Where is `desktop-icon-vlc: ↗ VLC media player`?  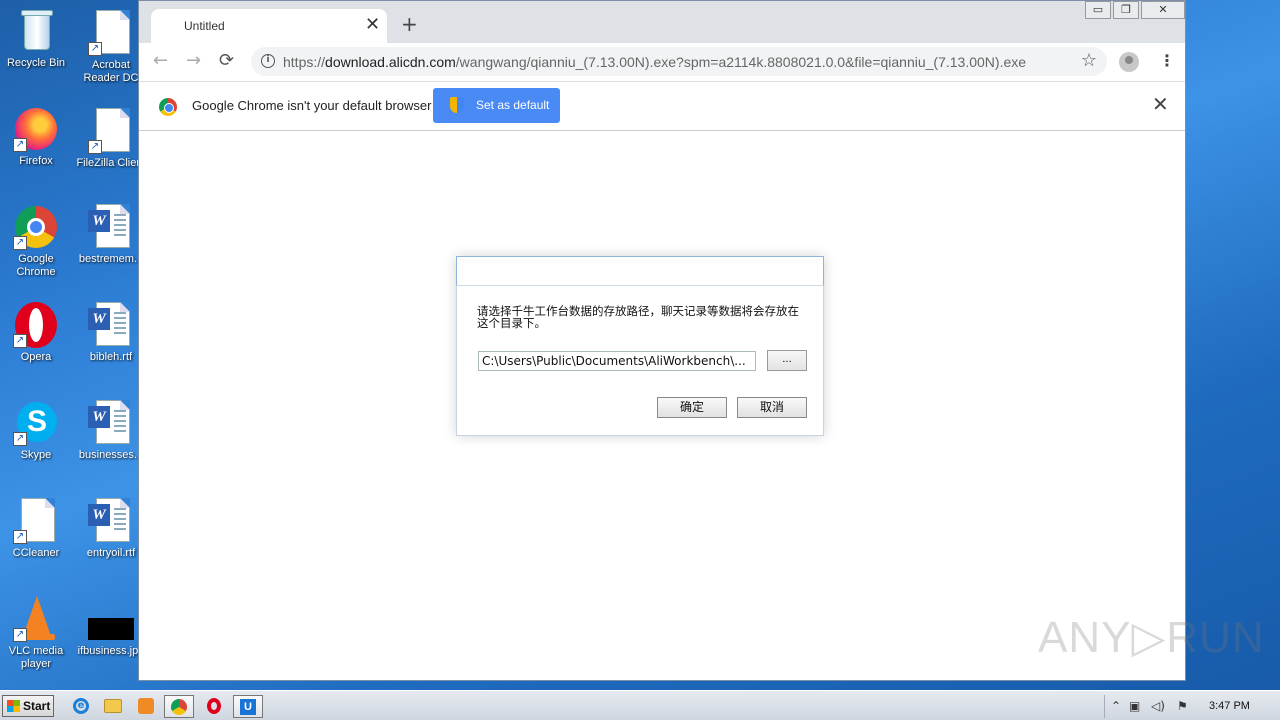
desktop-icon-vlc: ↗ VLC media player is located at coordinates (36, 633).